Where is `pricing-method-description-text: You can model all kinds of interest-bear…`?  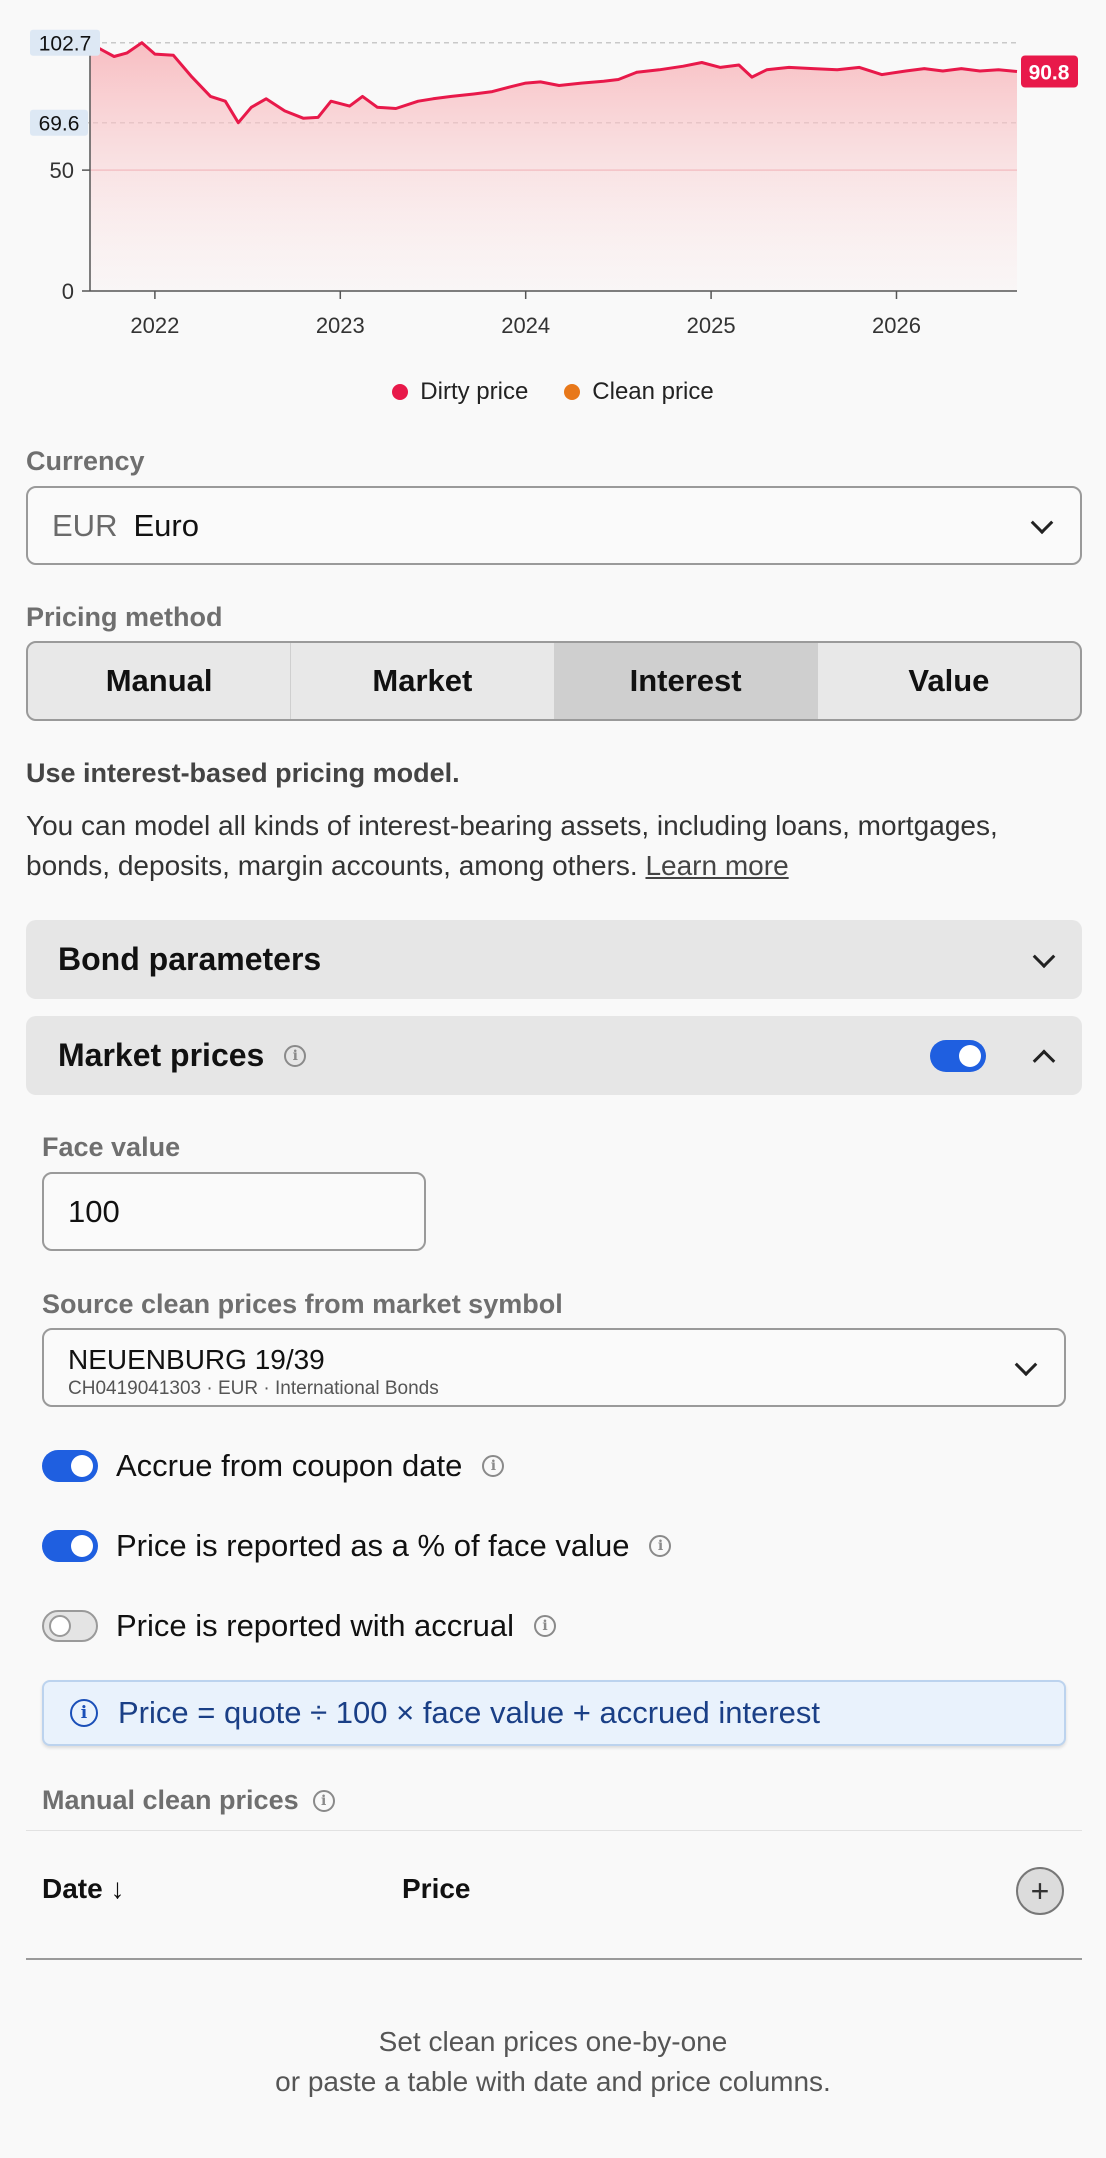 pricing-method-description-text: You can model all kinds of interest-bear… is located at coordinates (512, 845).